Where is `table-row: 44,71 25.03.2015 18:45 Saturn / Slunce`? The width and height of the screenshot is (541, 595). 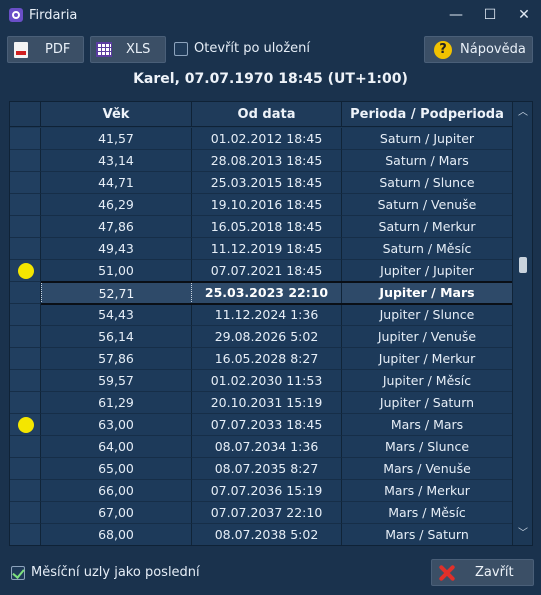
table-row: 44,71 25.03.2015 18:45 Saturn / Slunce is located at coordinates (261, 183).